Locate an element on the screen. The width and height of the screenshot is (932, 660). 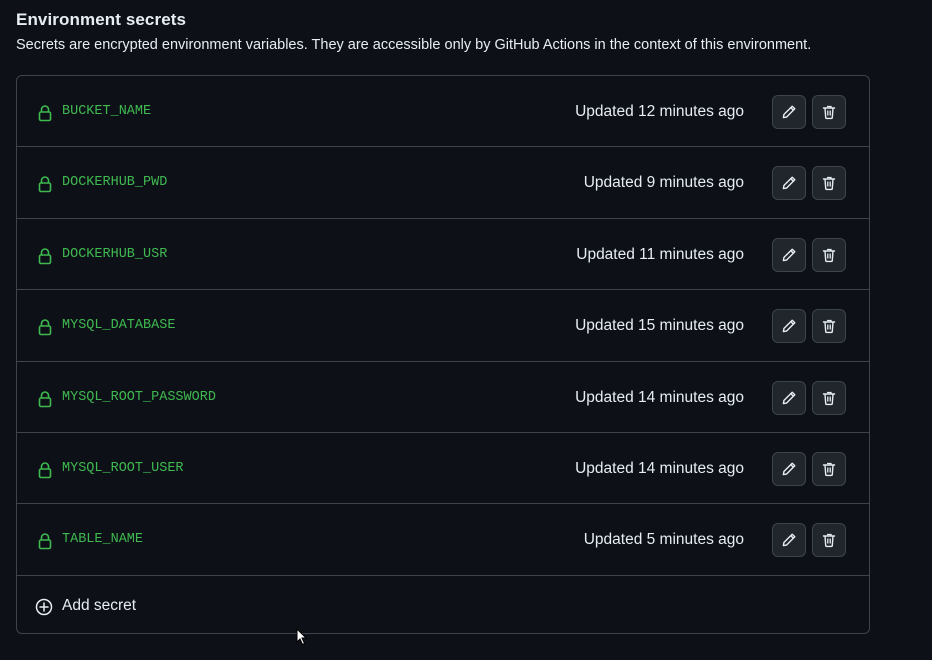
secret-name: DOCKERHUB_USR is located at coordinates (115, 254).